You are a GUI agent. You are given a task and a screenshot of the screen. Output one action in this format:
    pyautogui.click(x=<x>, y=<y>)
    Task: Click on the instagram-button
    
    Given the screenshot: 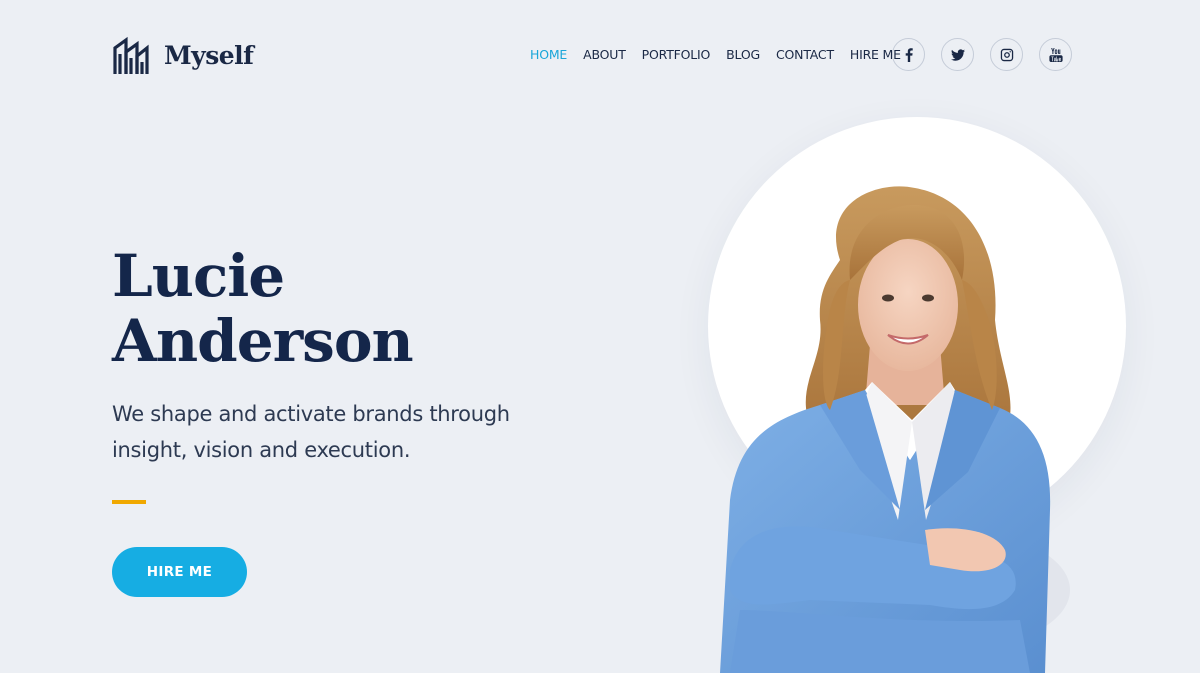 What is the action you would take?
    pyautogui.click(x=1006, y=54)
    